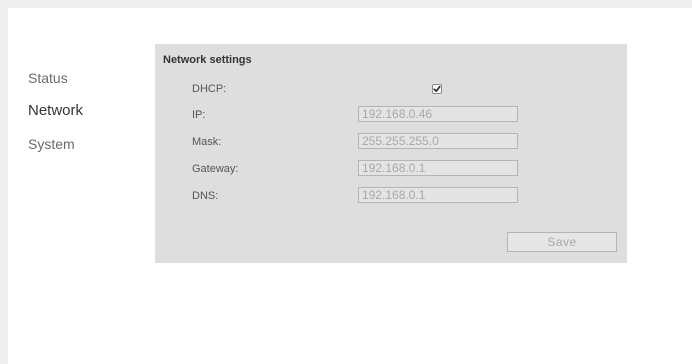  I want to click on dhcp-checkbox, so click(437, 89).